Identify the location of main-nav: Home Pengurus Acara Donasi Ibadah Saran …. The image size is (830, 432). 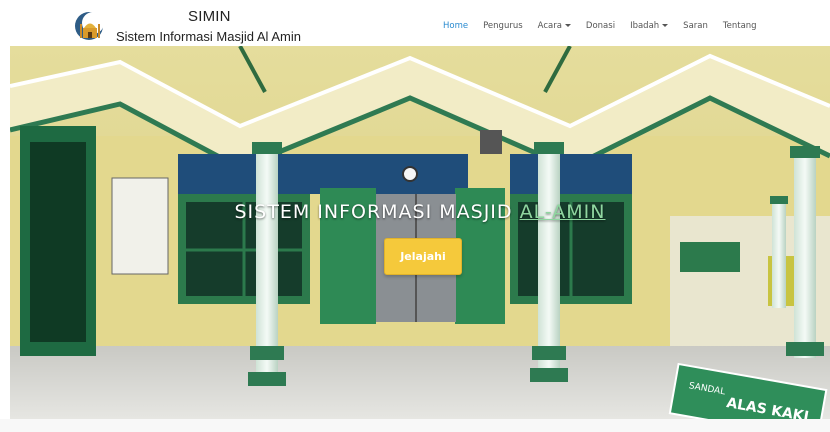
(607, 26).